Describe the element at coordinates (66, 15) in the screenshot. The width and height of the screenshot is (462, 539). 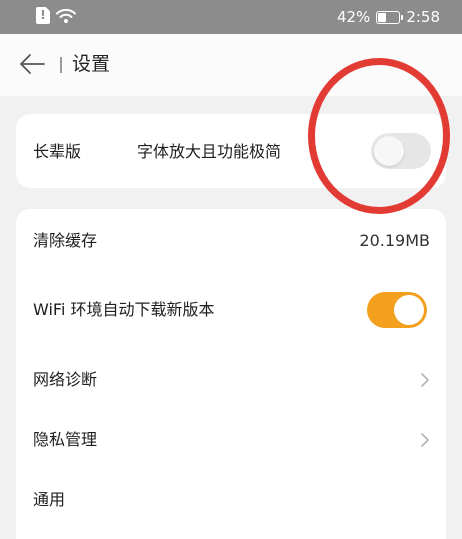
I see `wifi-icon` at that location.